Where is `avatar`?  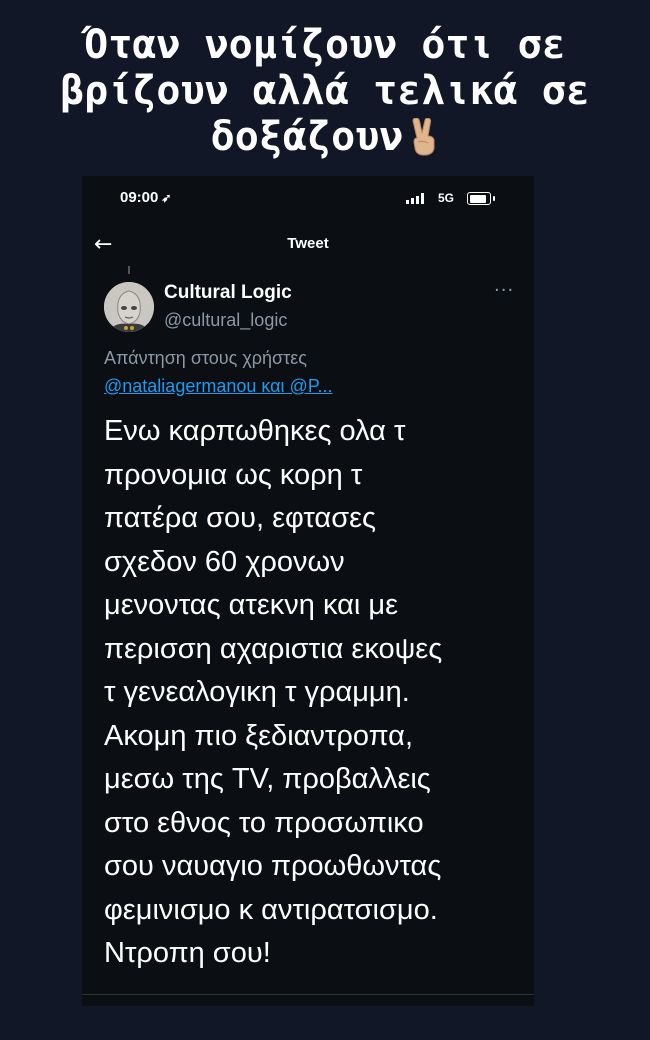
avatar is located at coordinates (129, 307).